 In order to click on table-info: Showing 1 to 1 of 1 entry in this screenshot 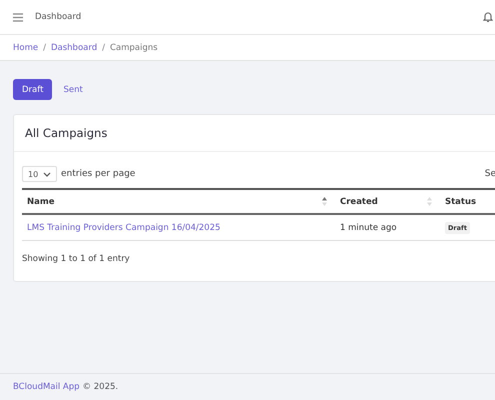, I will do `click(76, 259)`.